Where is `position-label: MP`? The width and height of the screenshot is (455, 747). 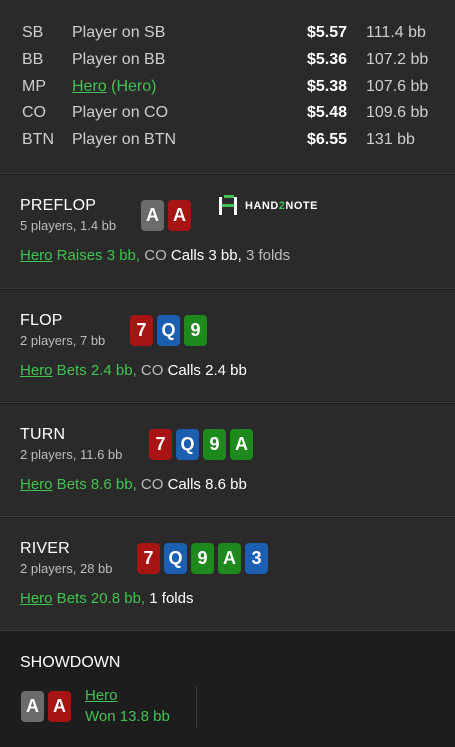
position-label: MP is located at coordinates (34, 86).